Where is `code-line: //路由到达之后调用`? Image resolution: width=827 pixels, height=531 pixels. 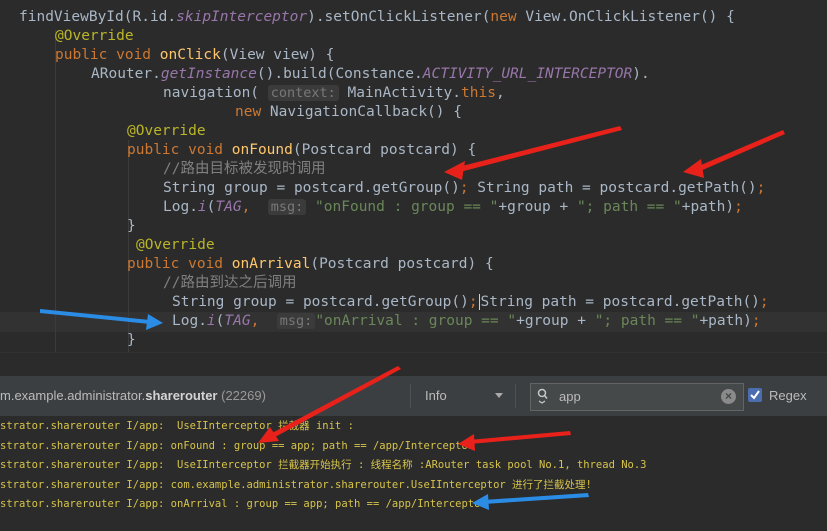 code-line: //路由到达之后调用 is located at coordinates (229, 283).